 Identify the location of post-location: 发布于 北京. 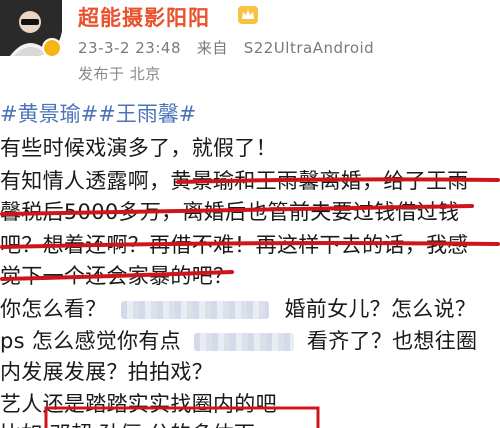
(119, 74).